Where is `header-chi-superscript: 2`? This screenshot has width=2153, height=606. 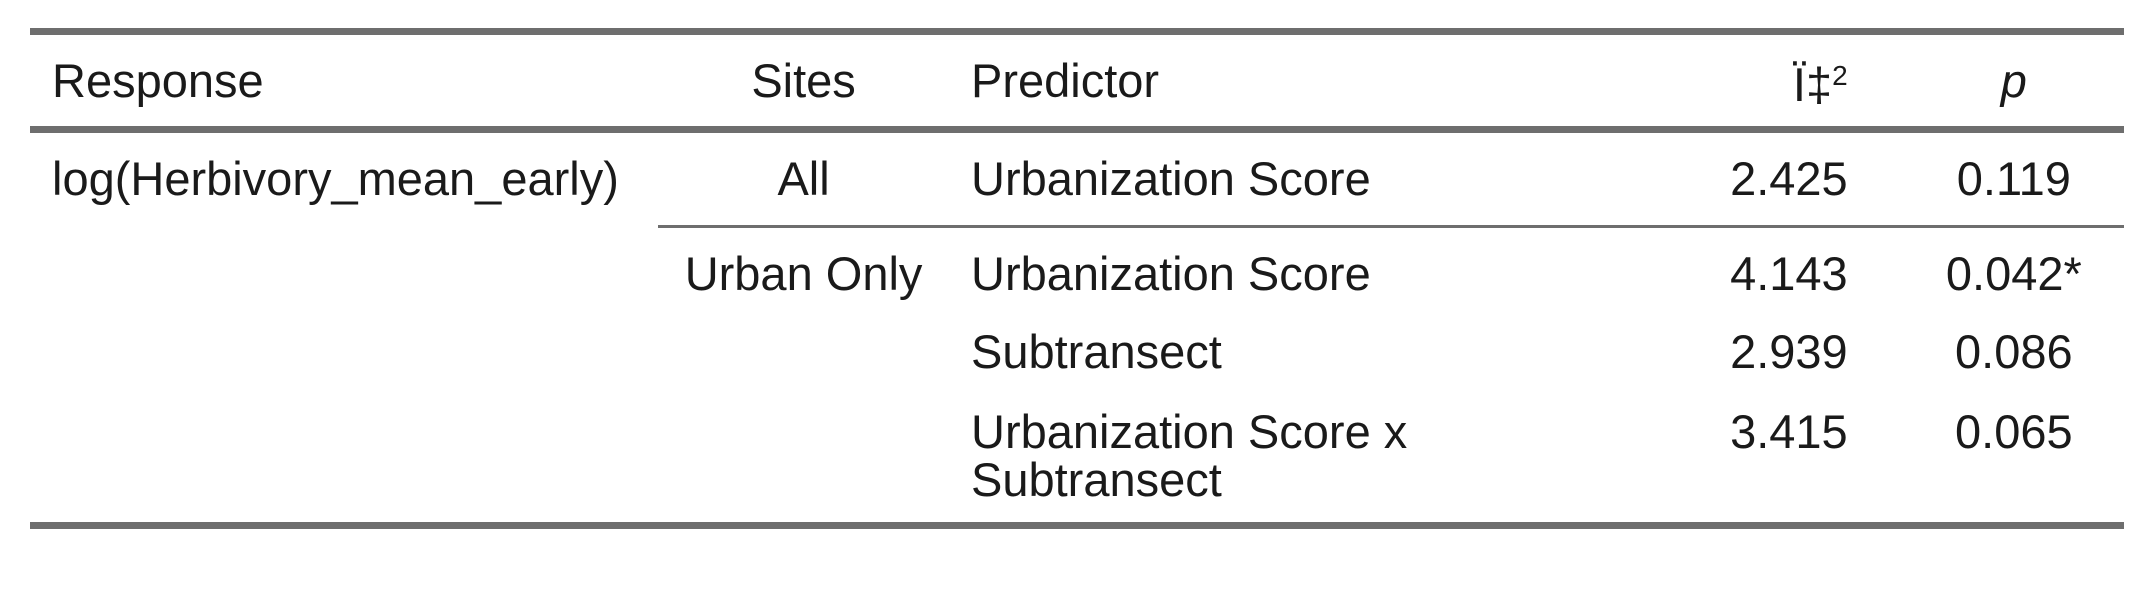
header-chi-superscript: 2 is located at coordinates (1840, 75).